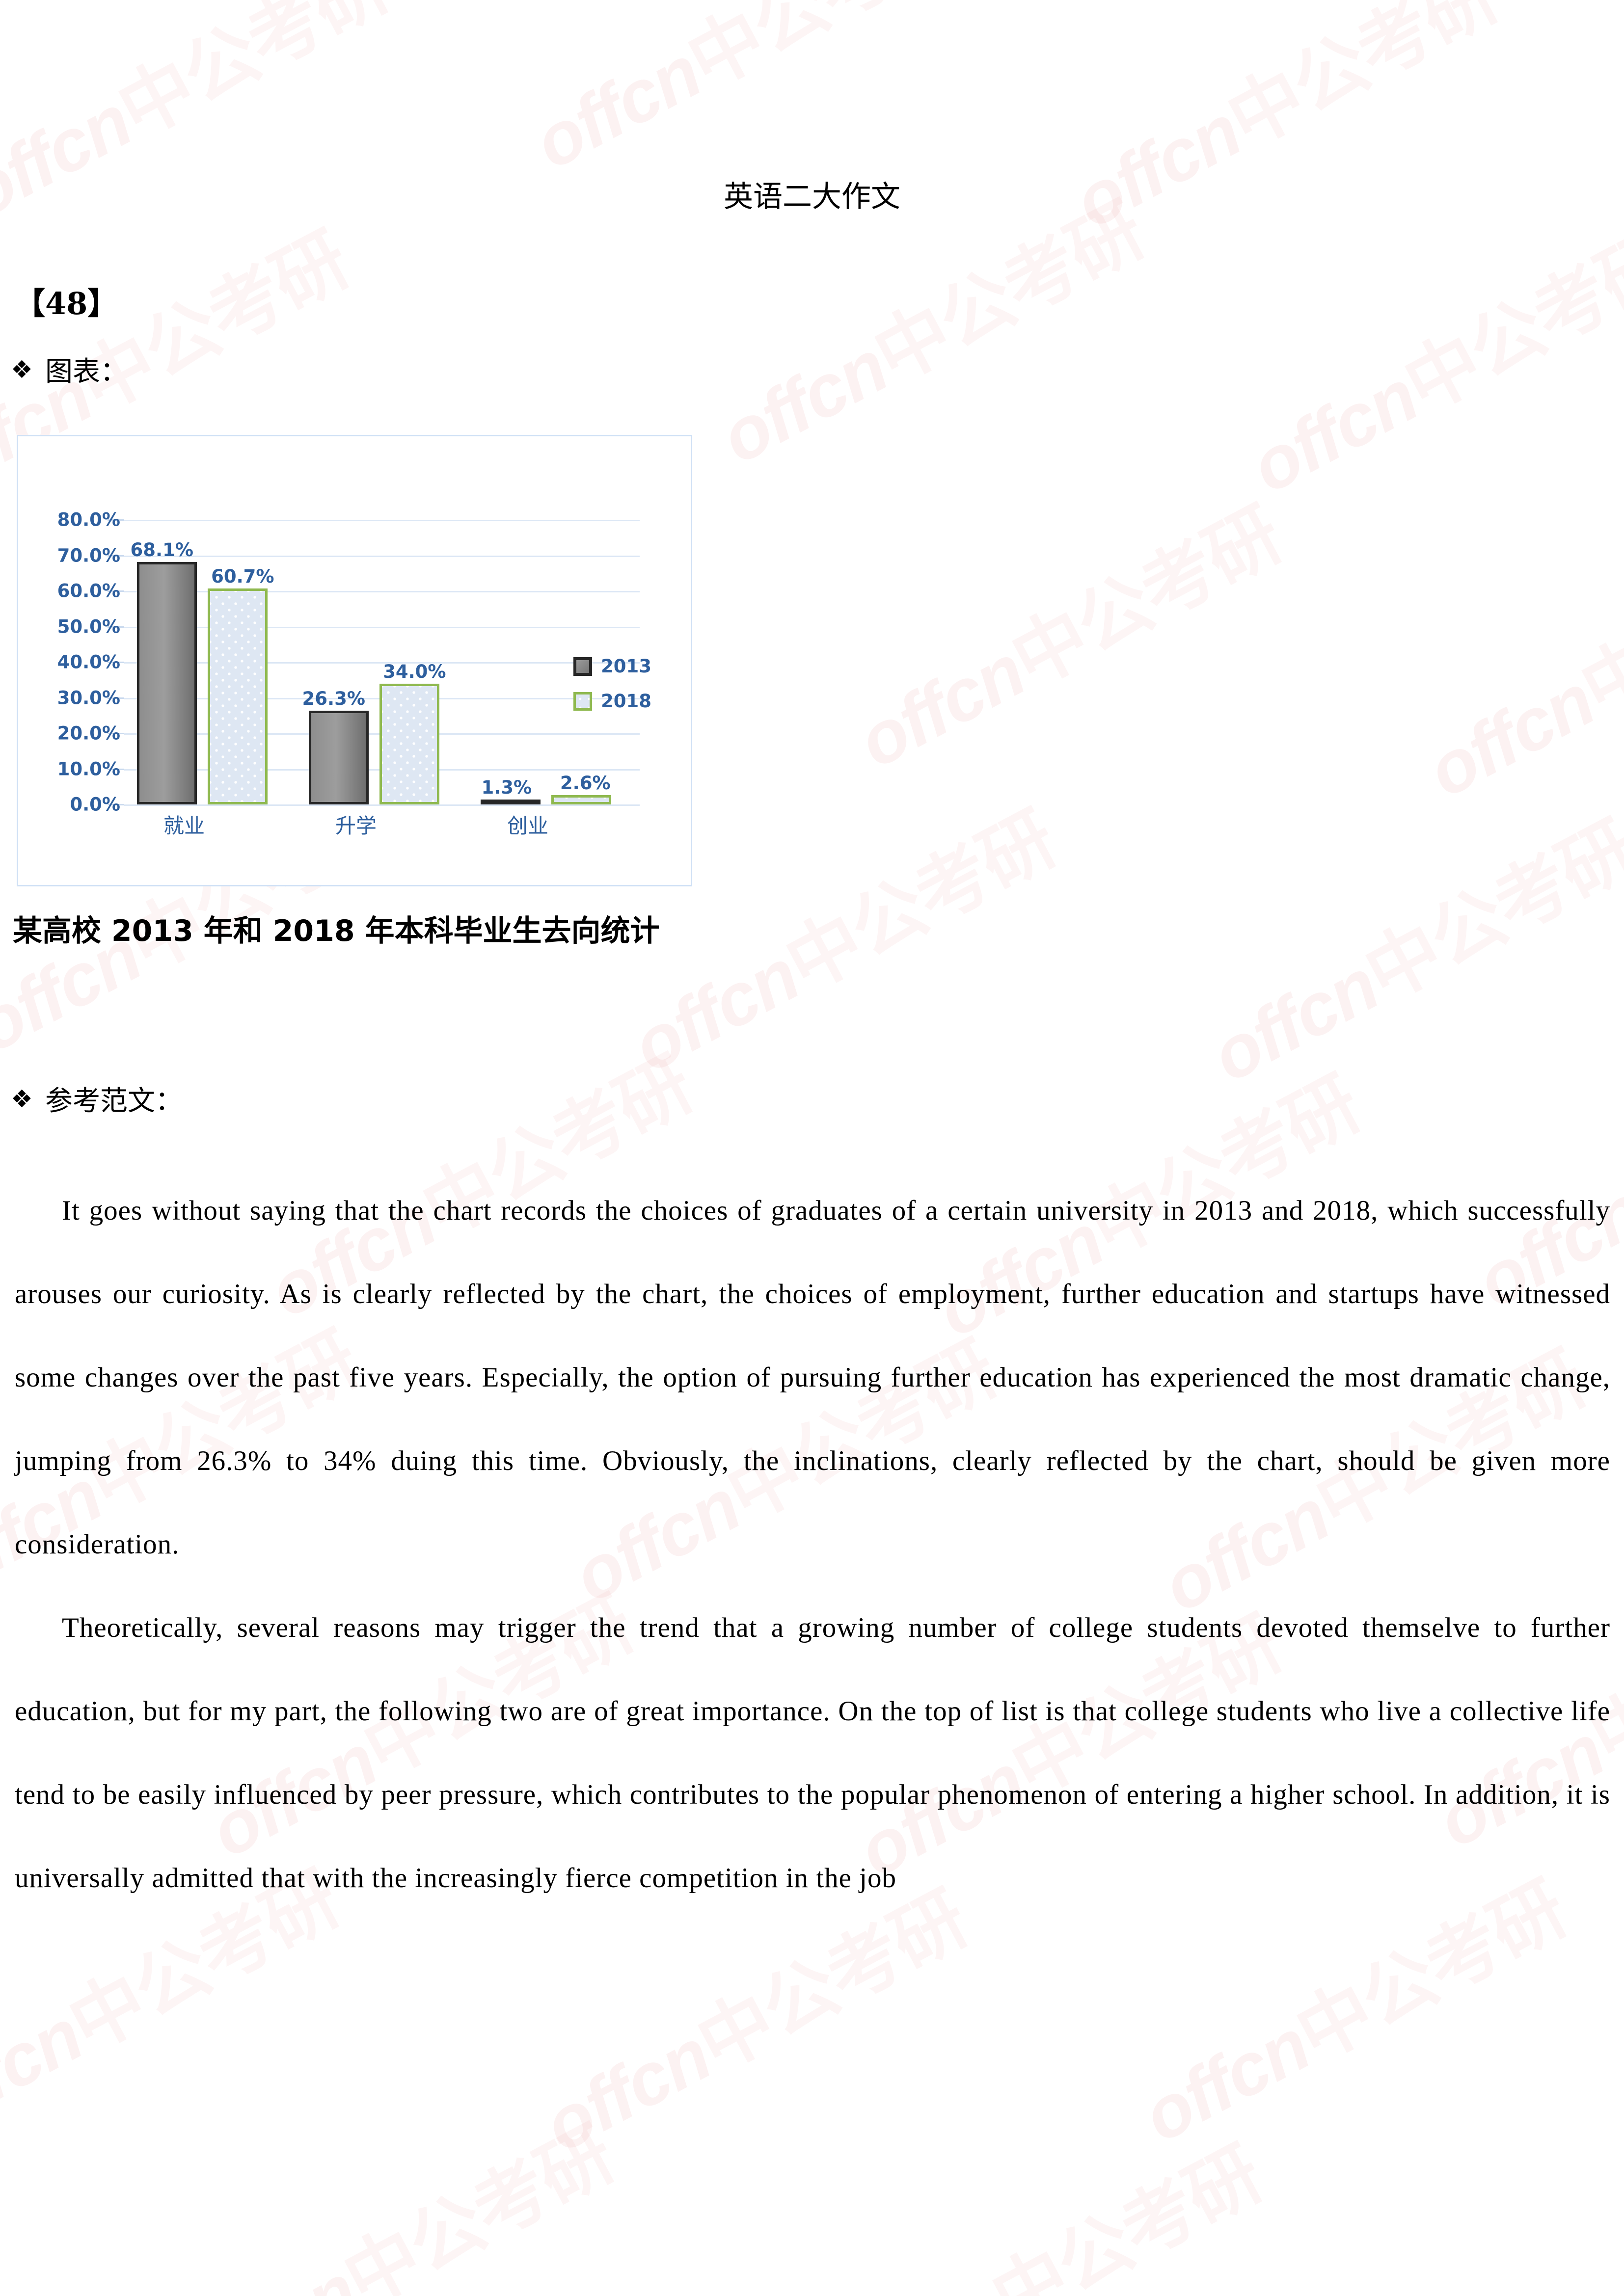  Describe the element at coordinates (506, 787) in the screenshot. I see `bar-value-label: 1.3%` at that location.